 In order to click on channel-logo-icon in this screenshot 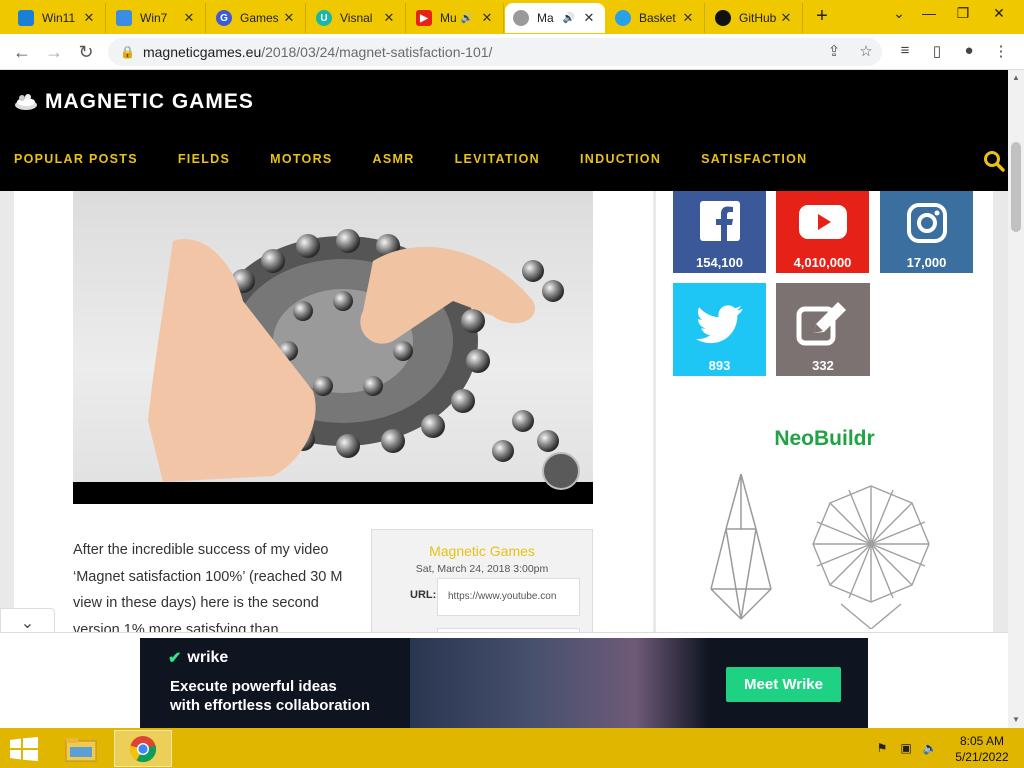, I will do `click(561, 471)`.